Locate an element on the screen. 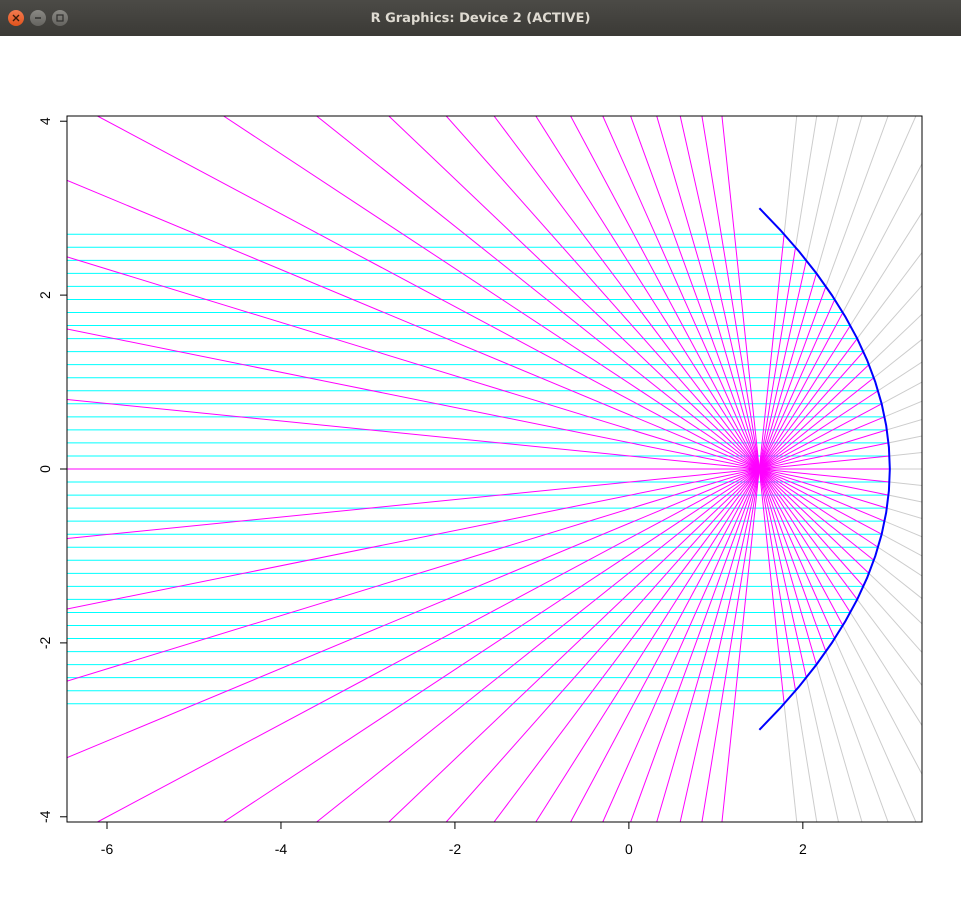  close-button is located at coordinates (16, 18).